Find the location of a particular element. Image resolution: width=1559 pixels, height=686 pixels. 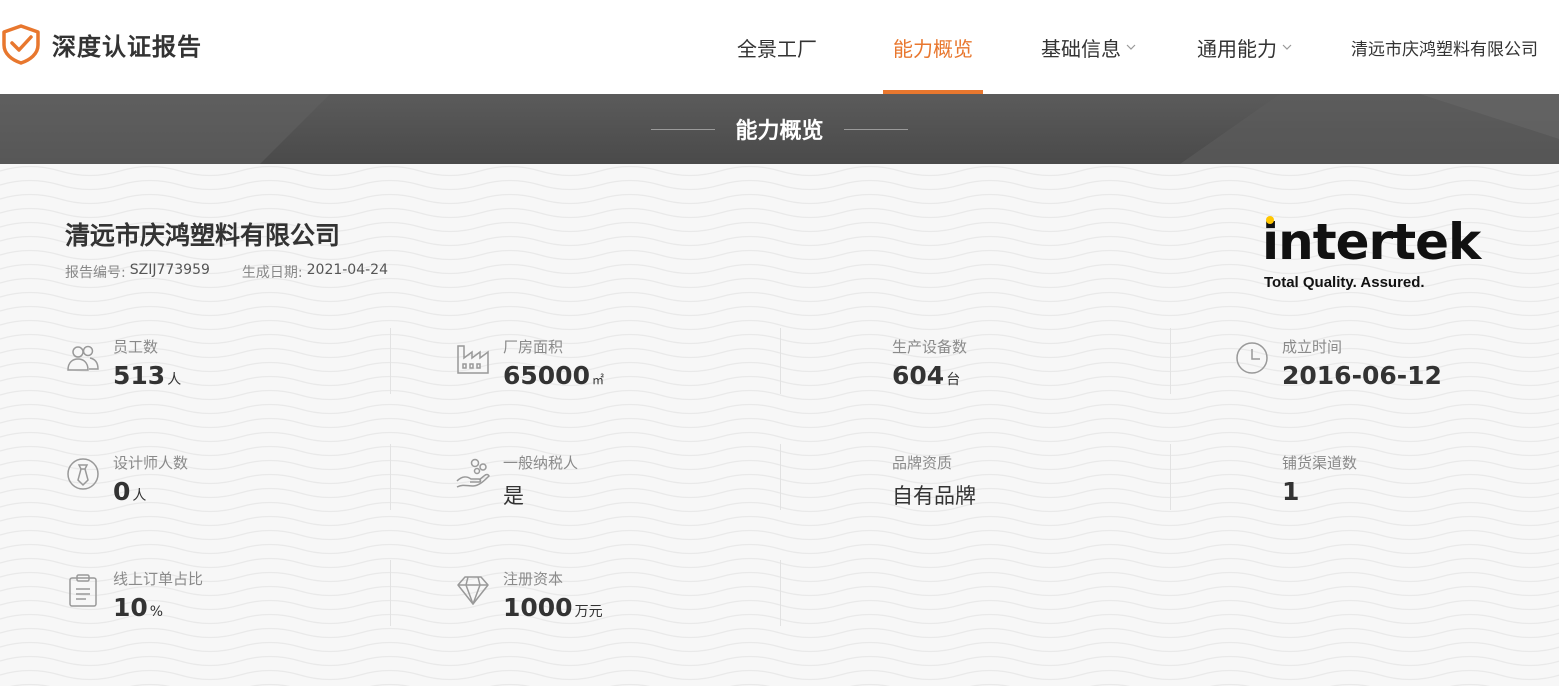

report-no: SZIJ773959 is located at coordinates (169, 270).